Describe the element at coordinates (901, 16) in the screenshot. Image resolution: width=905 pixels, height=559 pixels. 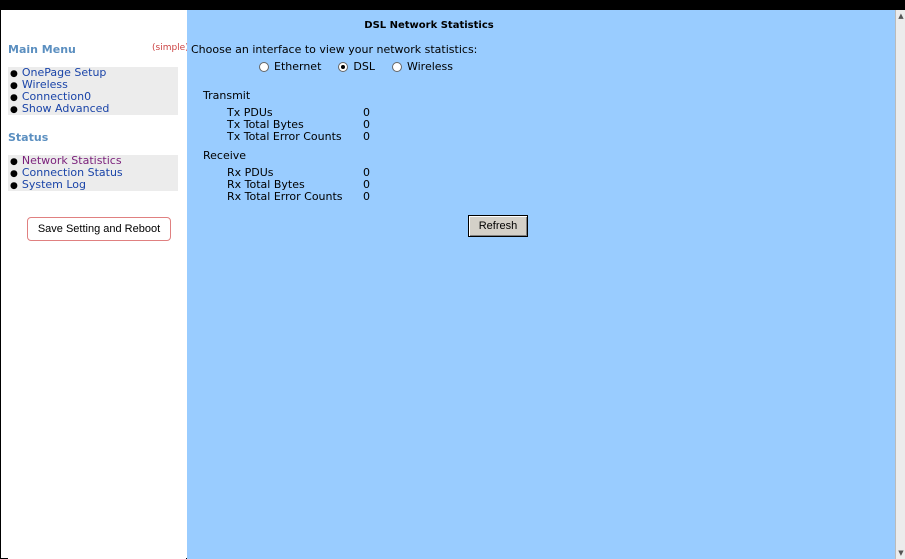
I see `scroll-up-arrow-icon: ▲` at that location.